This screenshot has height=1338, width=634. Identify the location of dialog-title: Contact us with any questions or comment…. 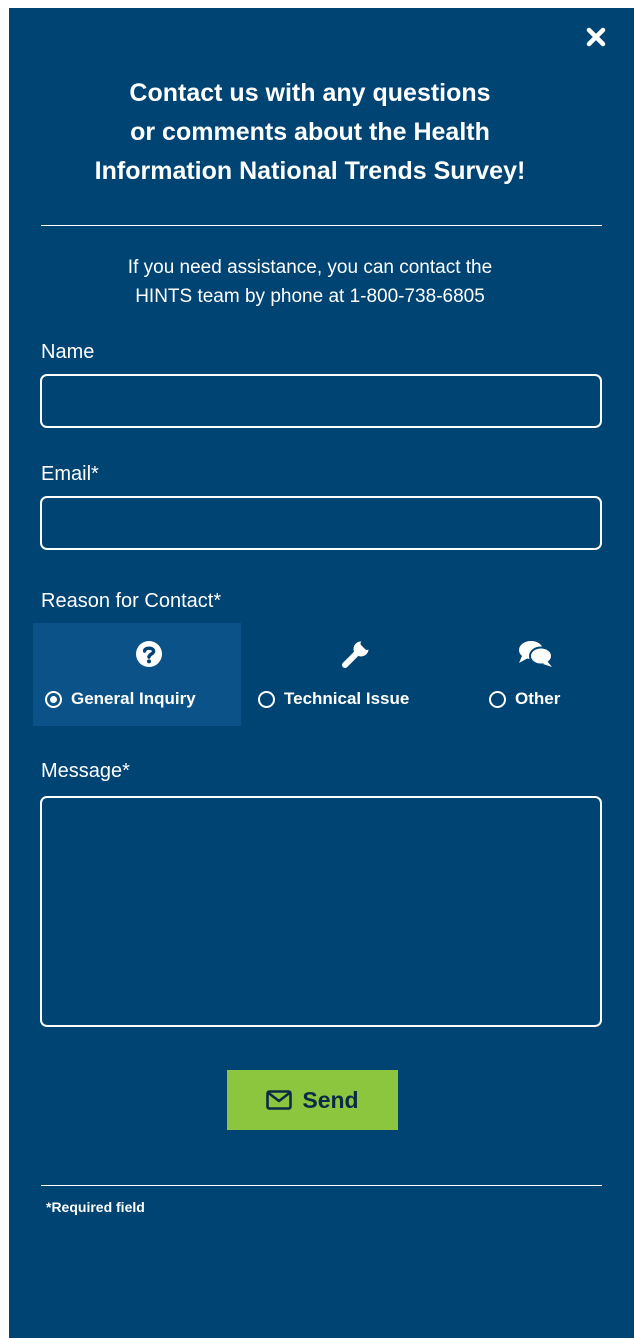
(310, 132).